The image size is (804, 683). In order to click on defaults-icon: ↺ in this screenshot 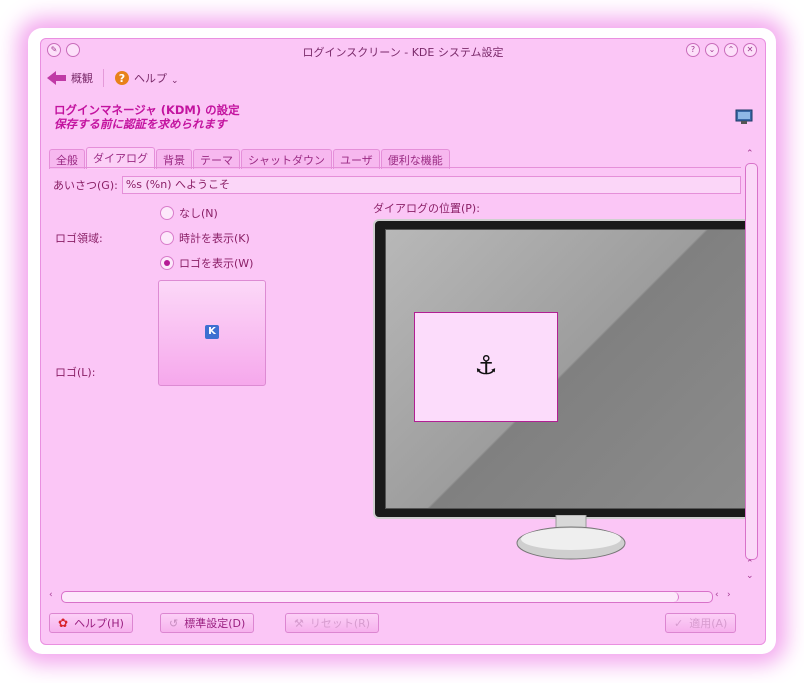, I will do `click(174, 623)`.